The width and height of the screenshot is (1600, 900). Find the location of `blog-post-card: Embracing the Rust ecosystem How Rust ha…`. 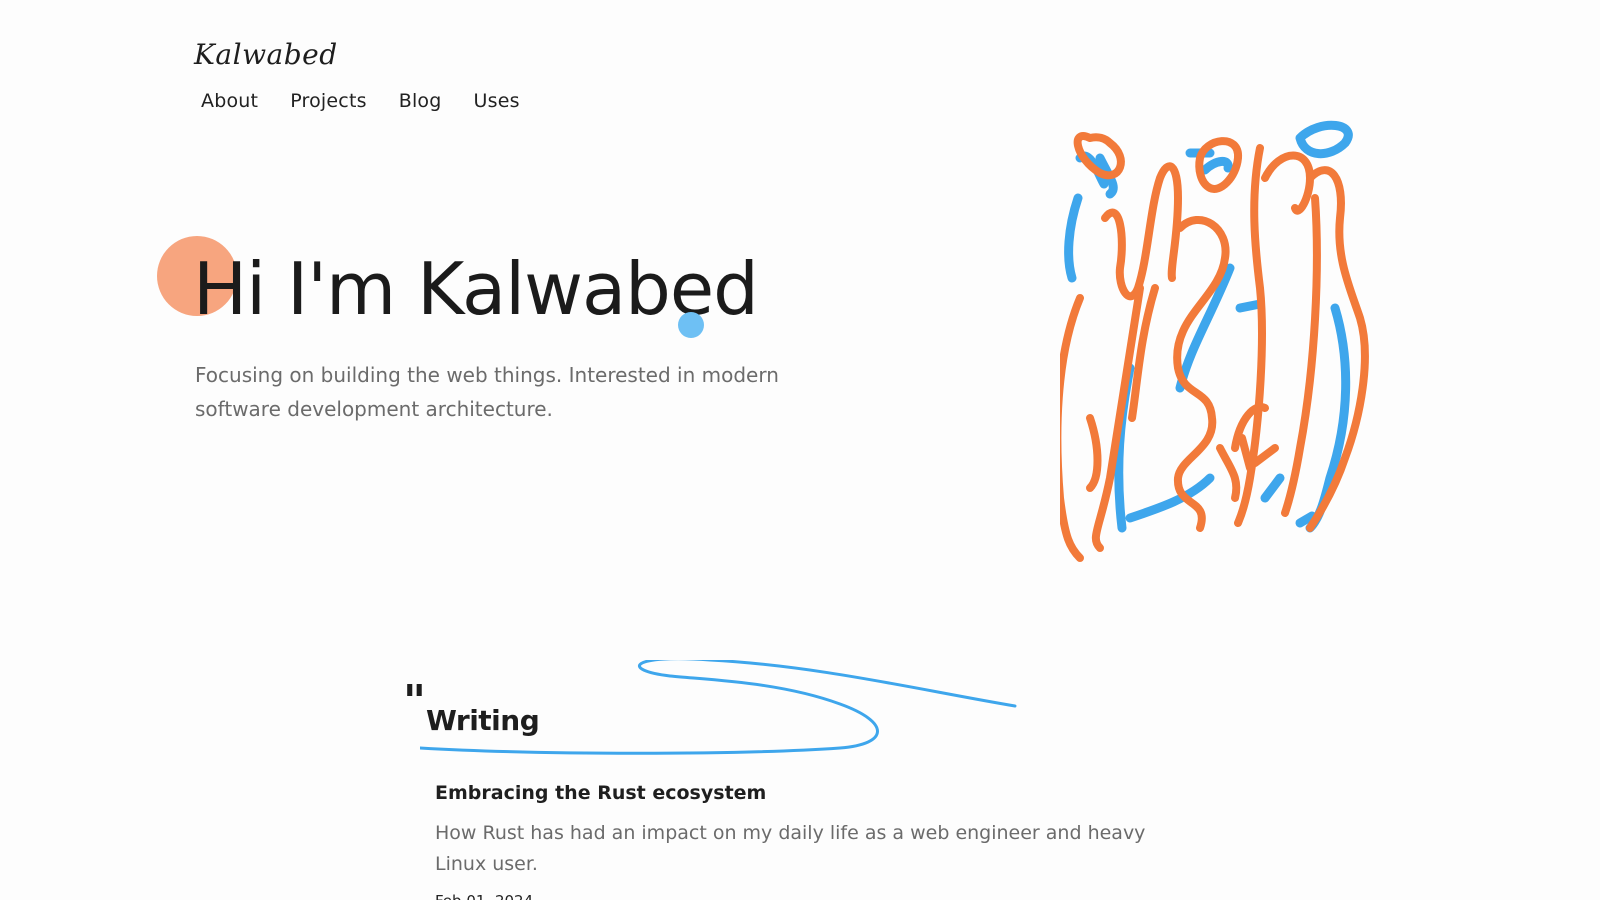

blog-post-card: Embracing the Rust ecosystem How Rust ha… is located at coordinates (805, 841).